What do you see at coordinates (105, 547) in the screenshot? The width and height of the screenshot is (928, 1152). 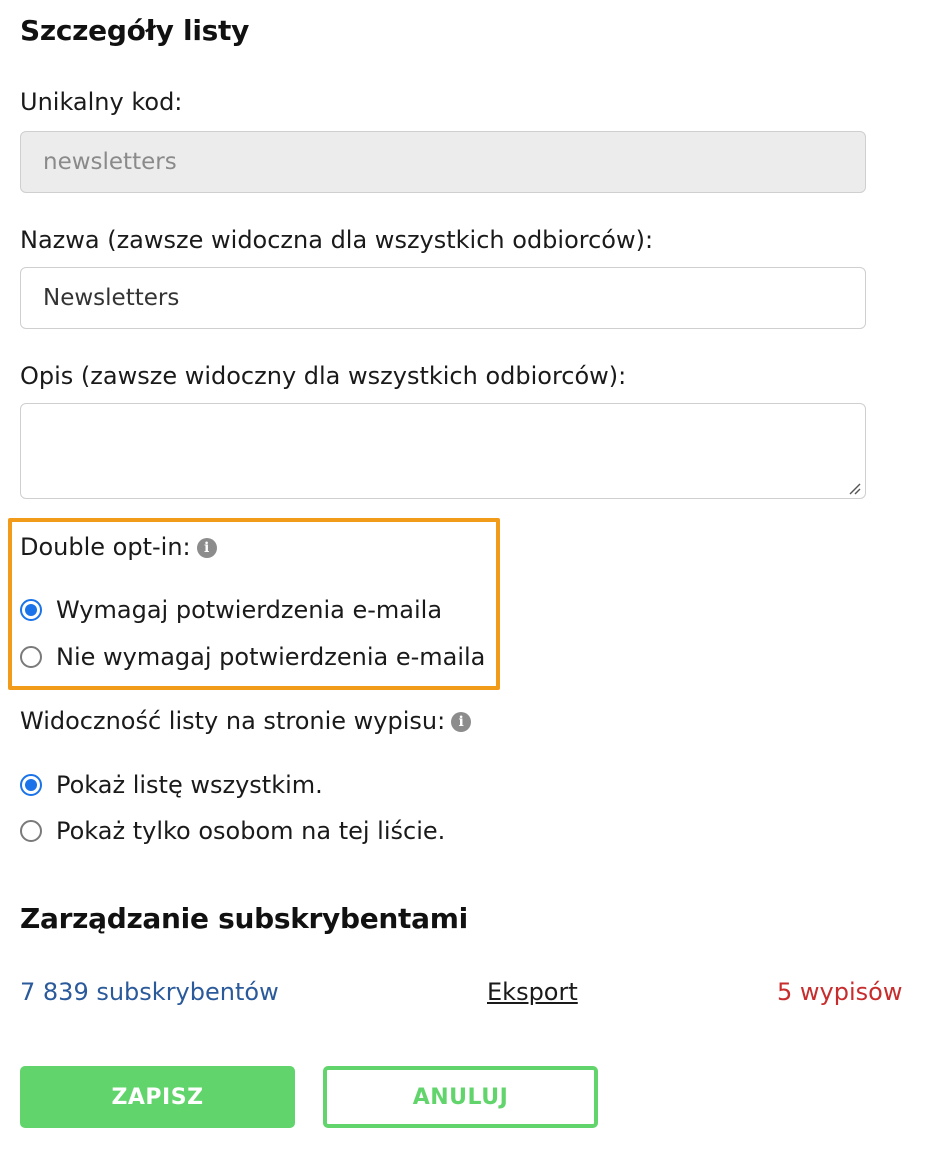 I see `double-opt-in-label-text: Double opt-in:` at bounding box center [105, 547].